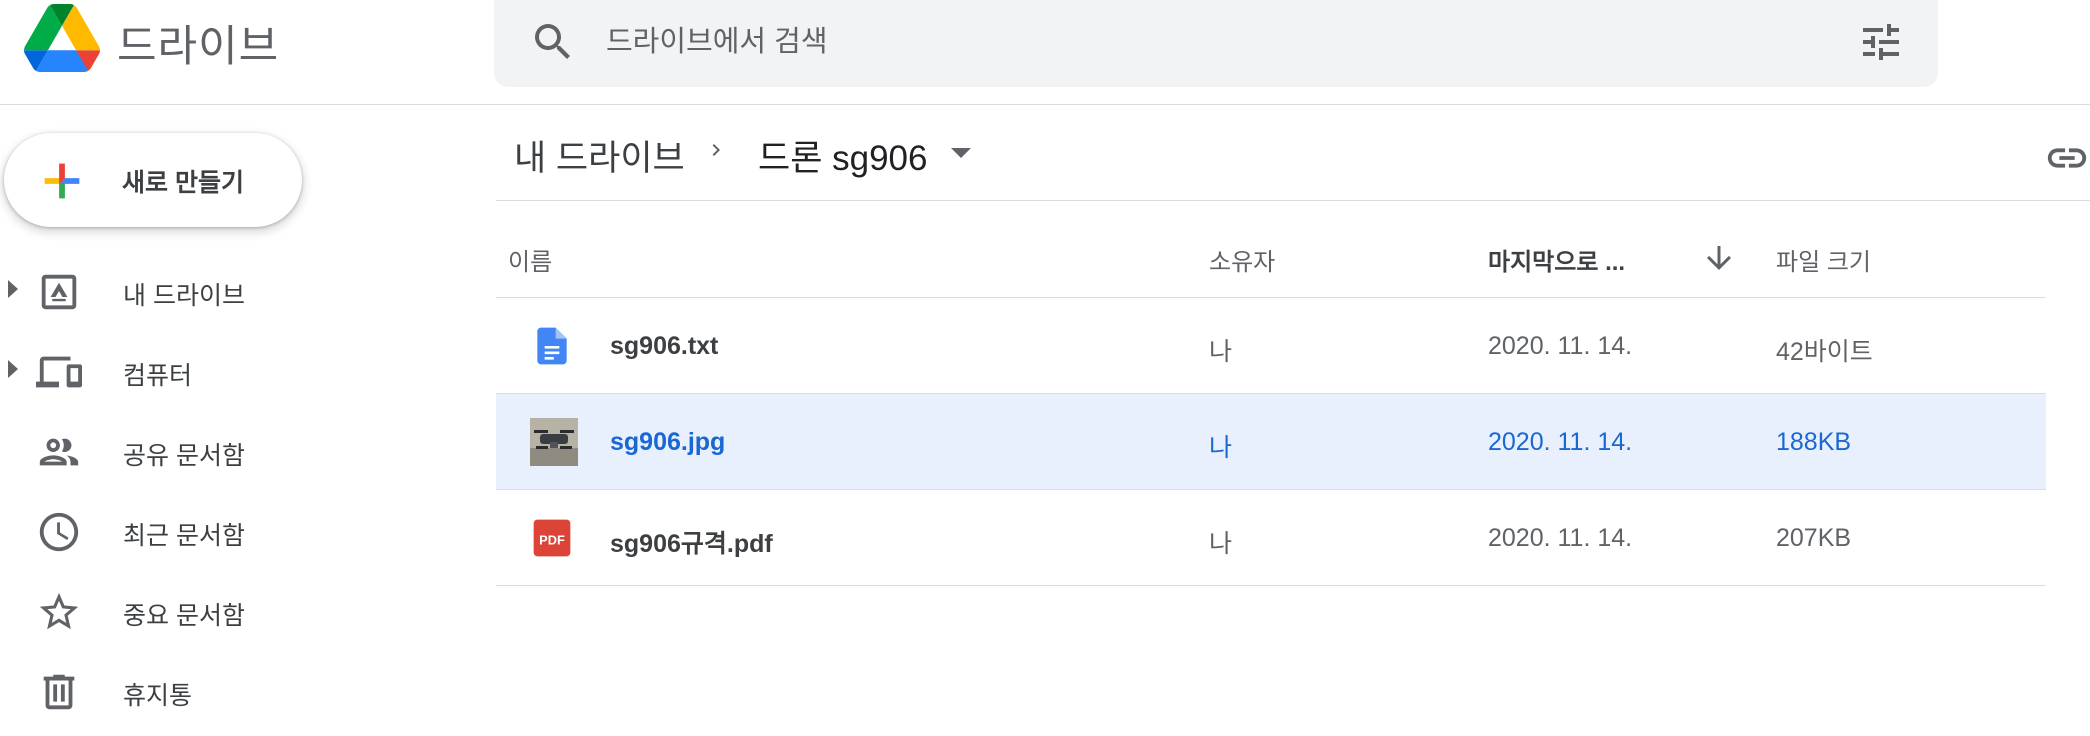 This screenshot has height=736, width=2090. I want to click on file-name: sg906.txt, so click(664, 346).